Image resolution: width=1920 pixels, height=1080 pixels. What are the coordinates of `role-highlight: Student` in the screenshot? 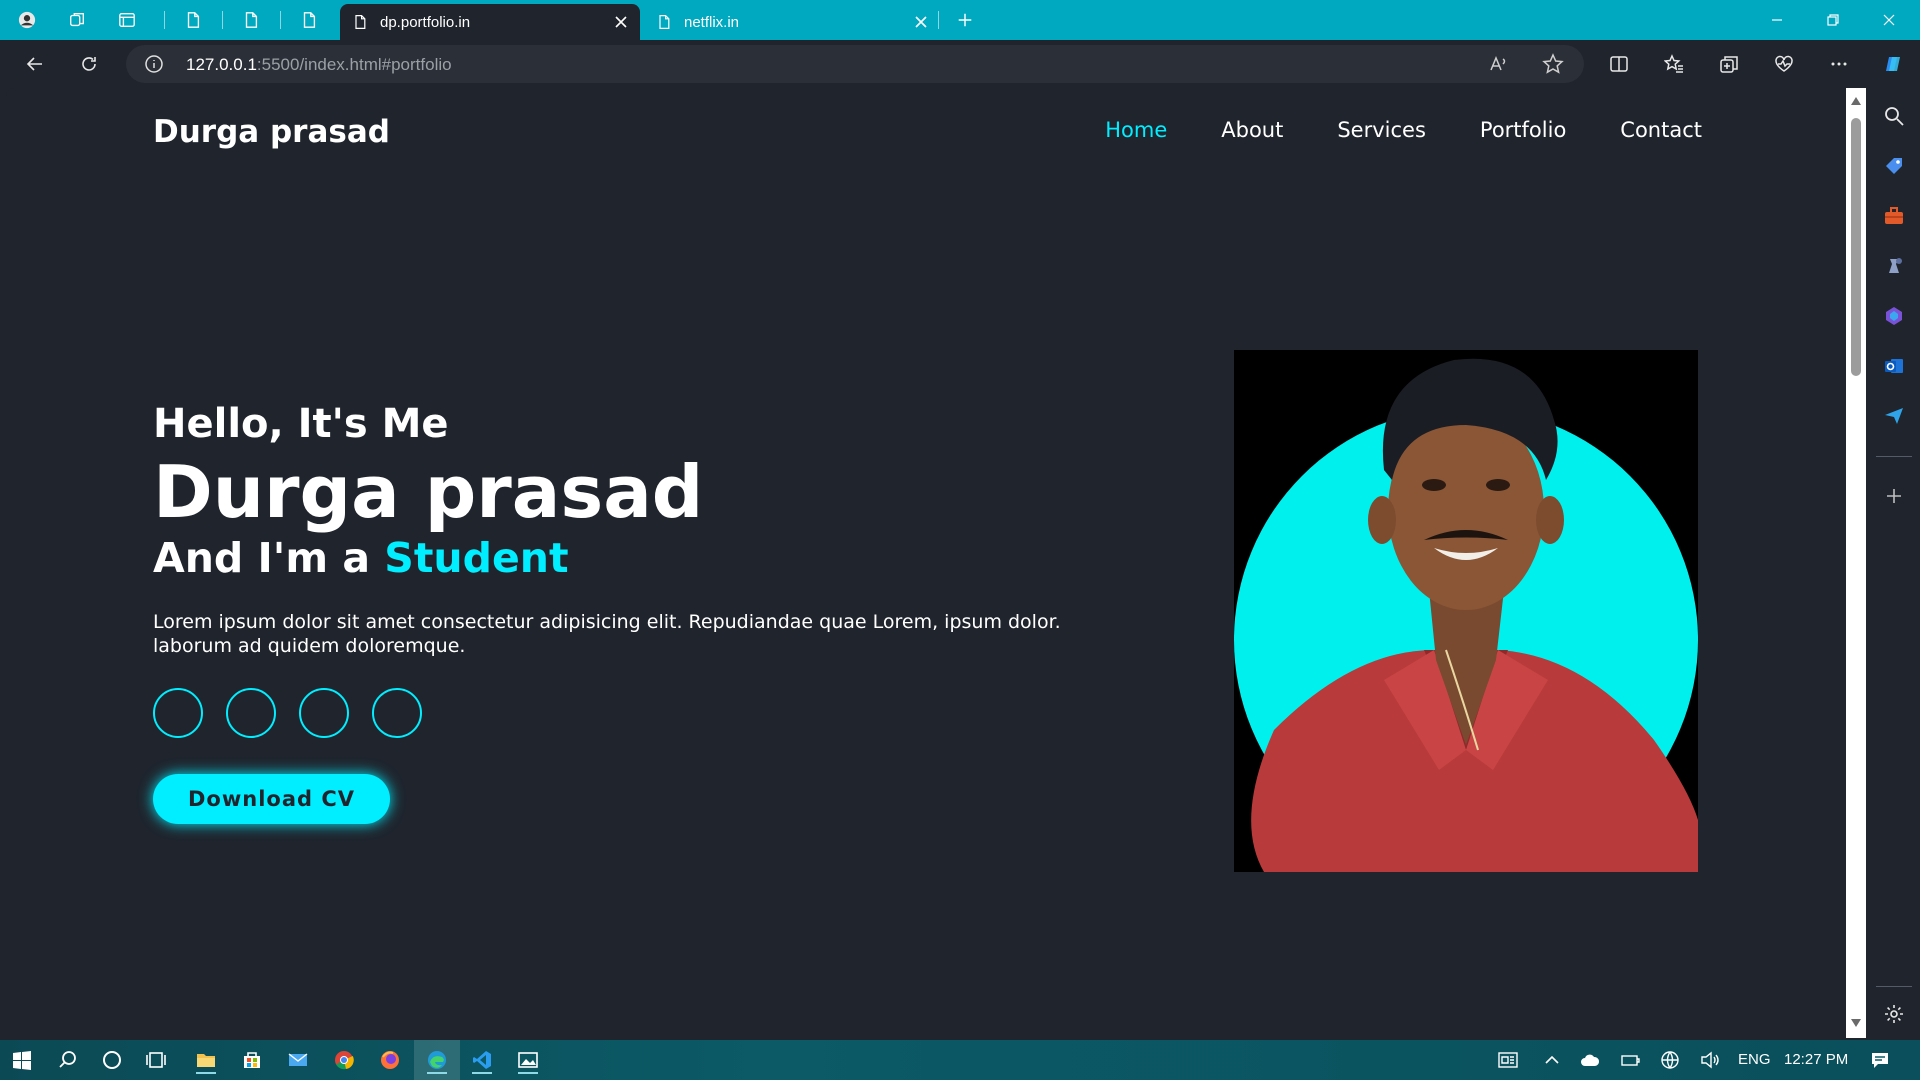 It's located at (476, 558).